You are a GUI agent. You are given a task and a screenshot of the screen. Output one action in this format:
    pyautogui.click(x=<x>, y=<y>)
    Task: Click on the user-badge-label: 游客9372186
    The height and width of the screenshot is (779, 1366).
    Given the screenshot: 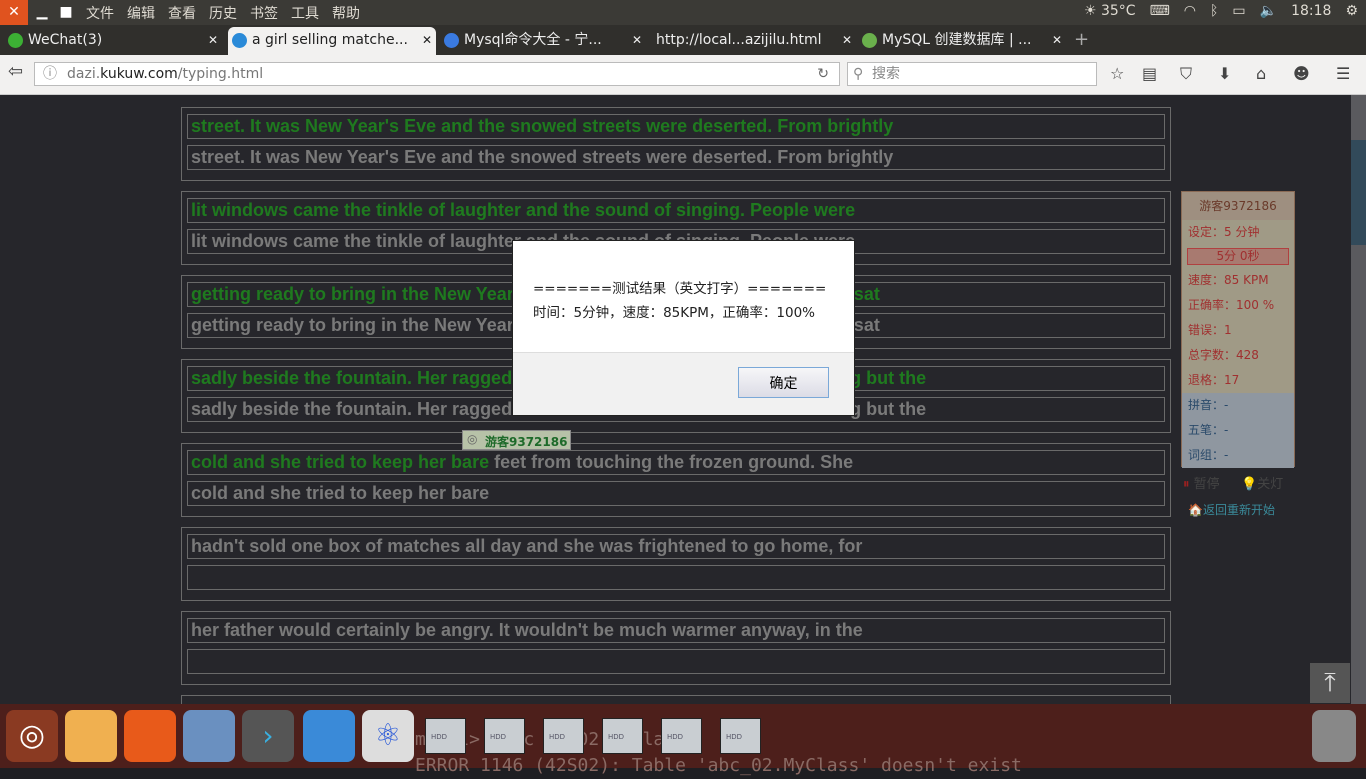 What is the action you would take?
    pyautogui.click(x=526, y=442)
    